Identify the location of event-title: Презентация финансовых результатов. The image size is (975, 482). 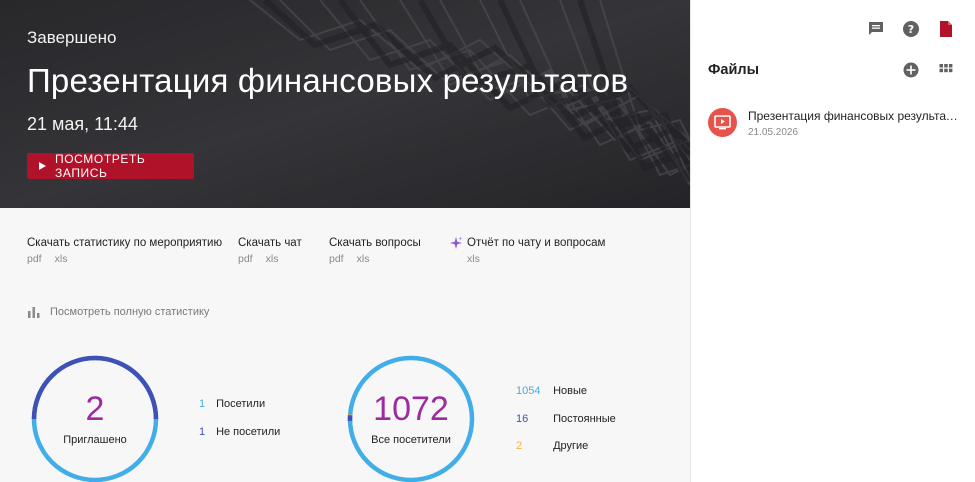
(328, 80).